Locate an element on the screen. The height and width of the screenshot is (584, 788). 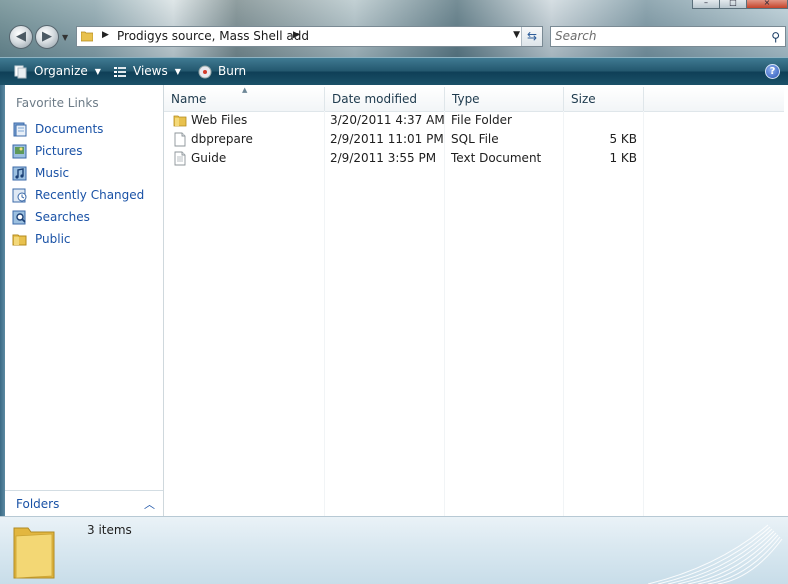
refresh-icon: ⇆ is located at coordinates (532, 36).